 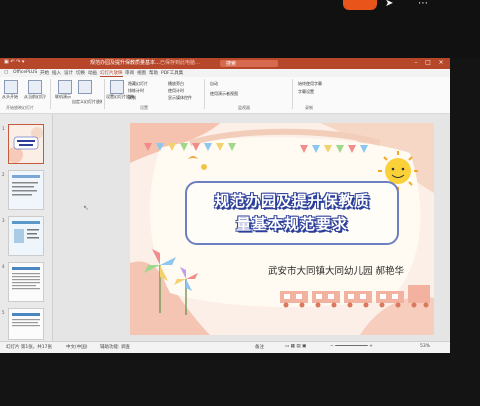 What do you see at coordinates (115, 347) in the screenshot?
I see `accessibility-status: 辅助功能: 调查` at bounding box center [115, 347].